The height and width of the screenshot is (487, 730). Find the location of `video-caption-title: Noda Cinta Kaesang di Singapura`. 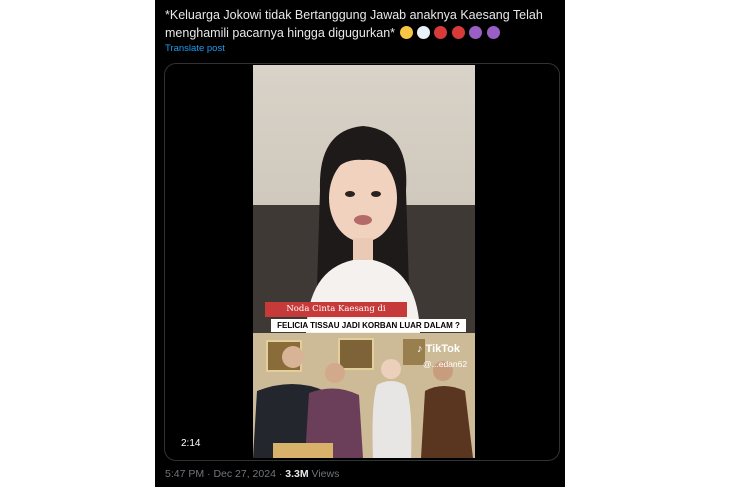

video-caption-title: Noda Cinta Kaesang di Singapura is located at coordinates (336, 315).